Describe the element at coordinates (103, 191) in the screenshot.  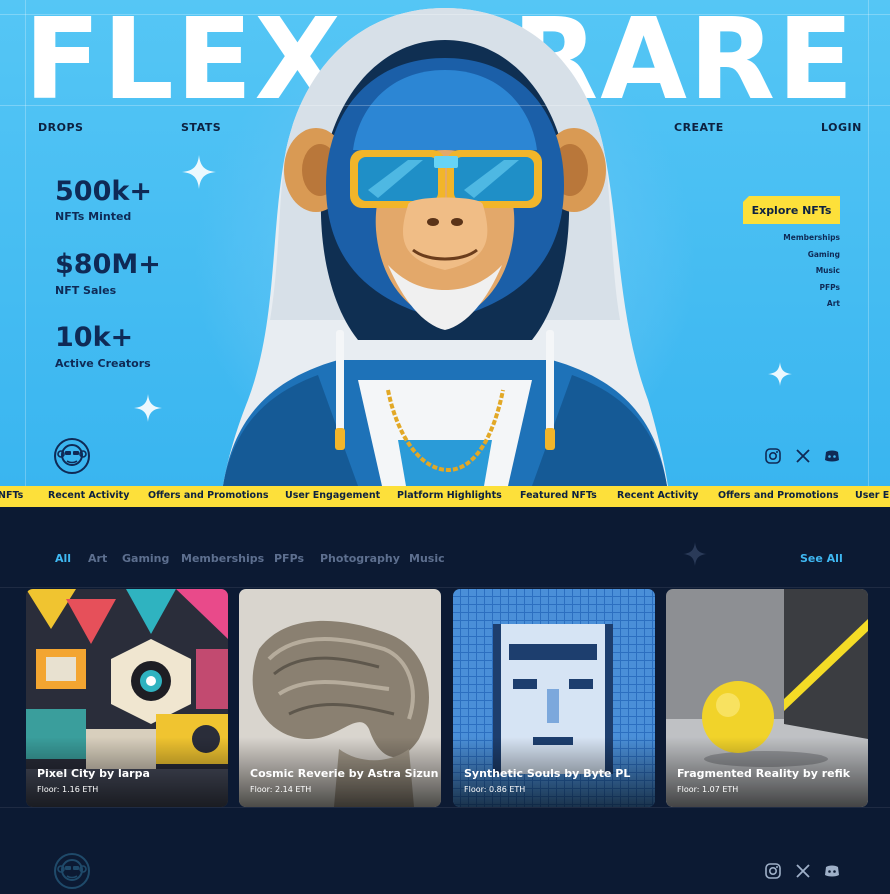
I see `stat-value-minted: 500k+` at that location.